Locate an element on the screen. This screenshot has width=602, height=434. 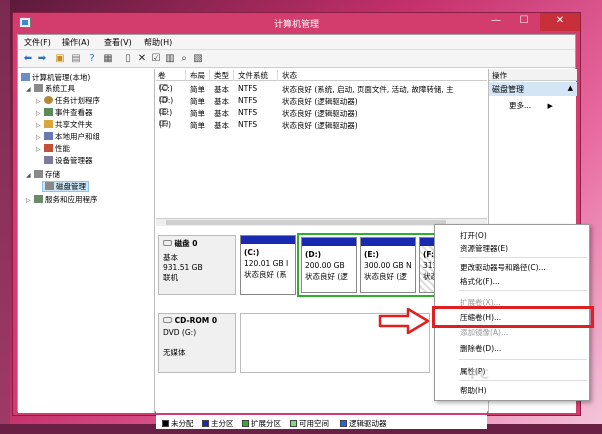
chevron-right-icon: ▶ is located at coordinates (550, 106).